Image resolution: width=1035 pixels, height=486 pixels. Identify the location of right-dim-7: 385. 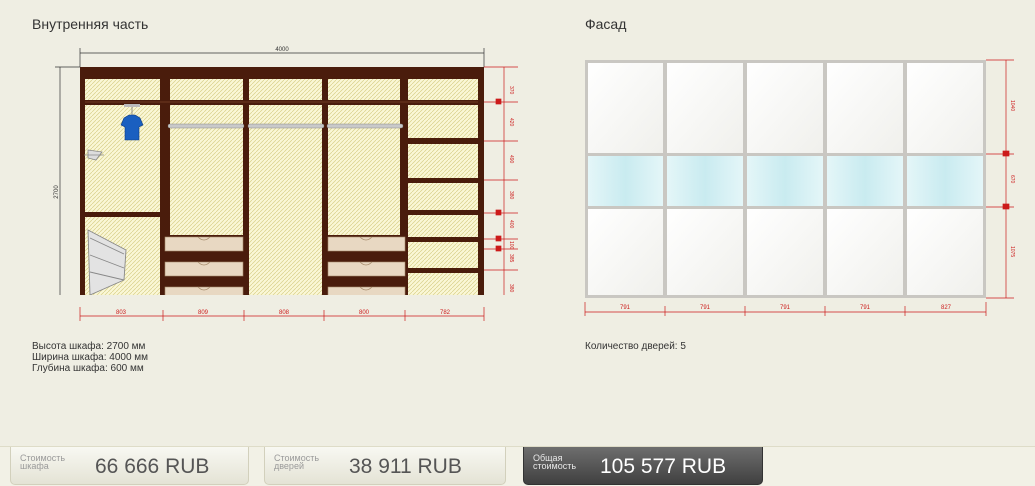
(511, 258).